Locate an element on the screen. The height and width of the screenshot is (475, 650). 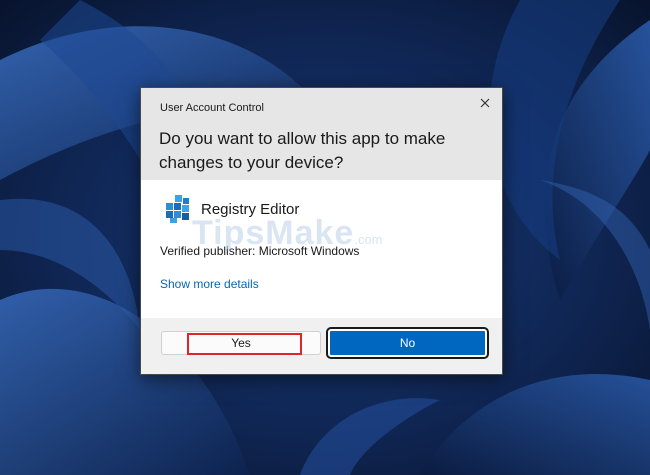
registry-editor-icon is located at coordinates (177, 209).